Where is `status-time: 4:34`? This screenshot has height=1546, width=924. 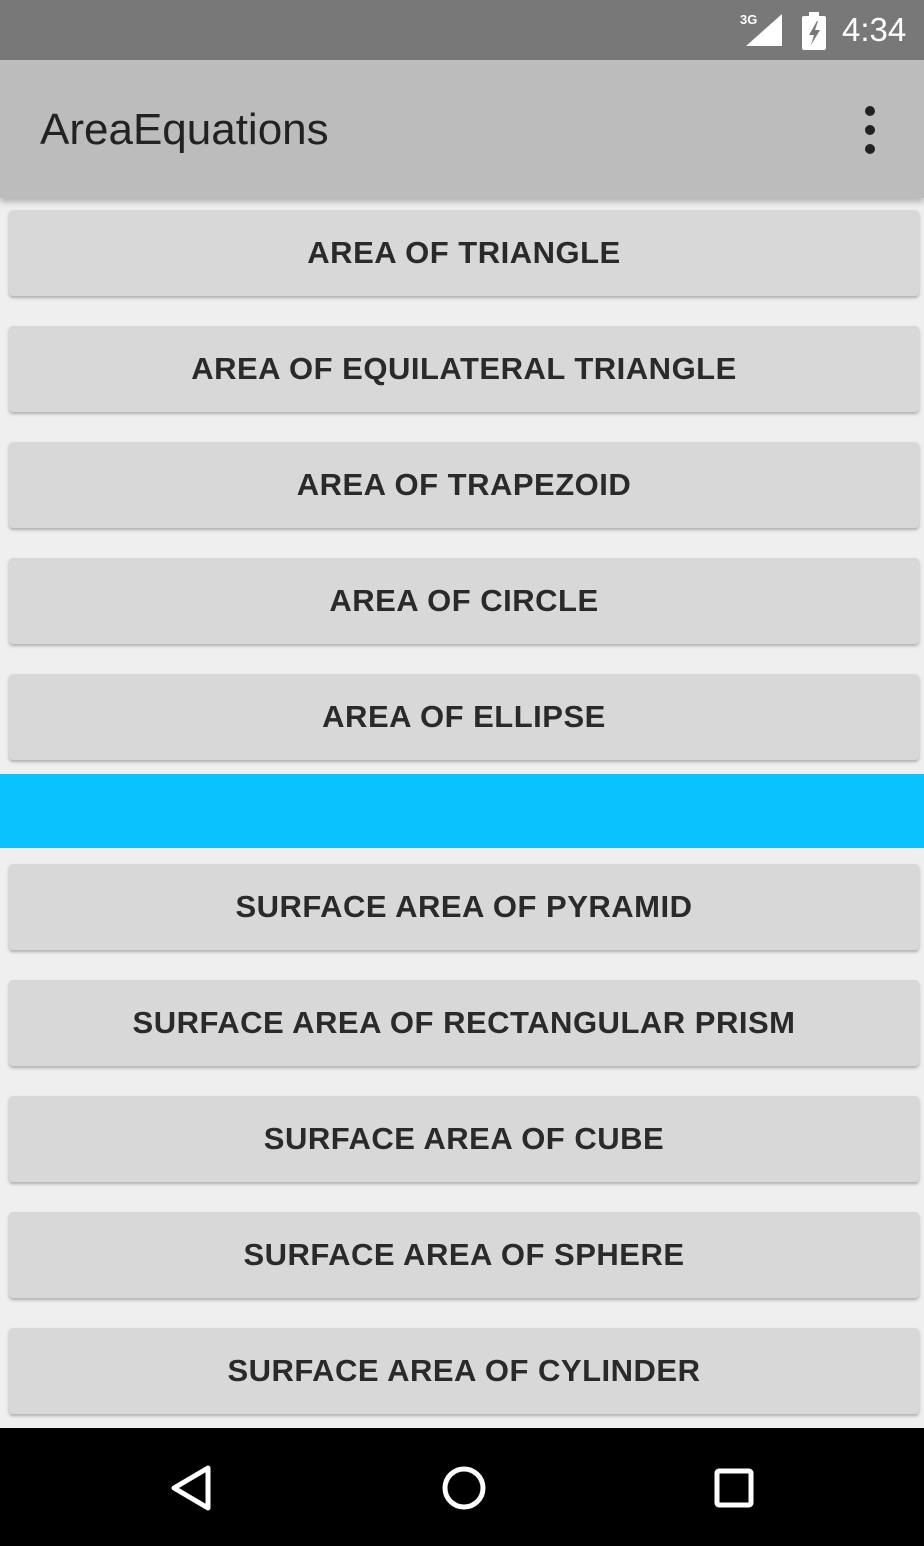
status-time: 4:34 is located at coordinates (874, 29).